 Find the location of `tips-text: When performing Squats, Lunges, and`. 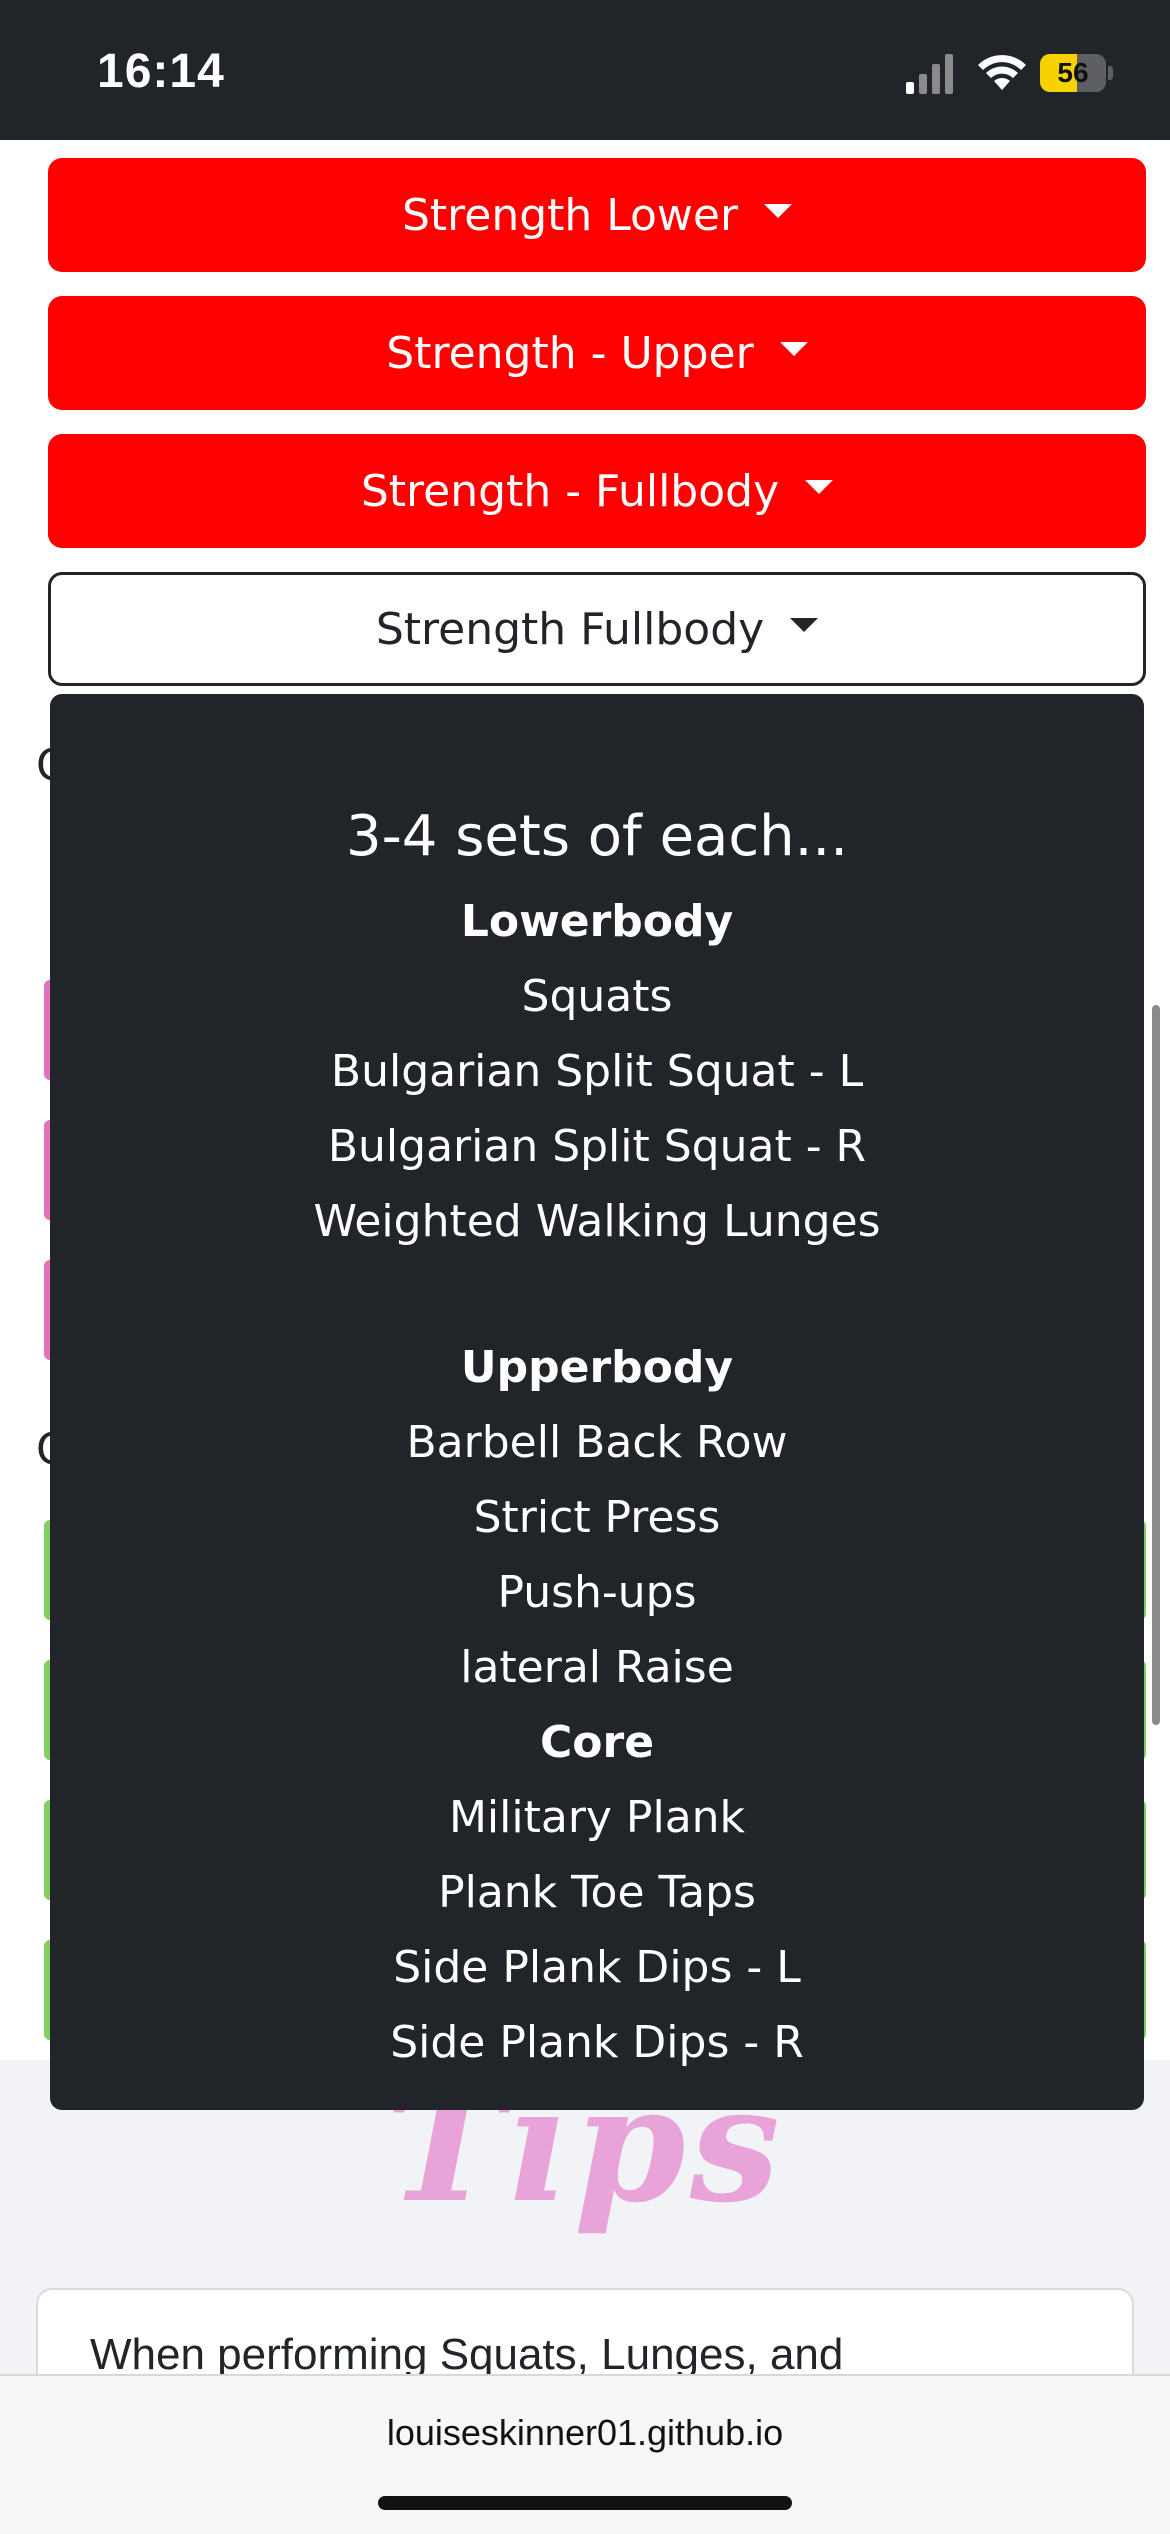

tips-text: When performing Squats, Lunges, and is located at coordinates (467, 2354).